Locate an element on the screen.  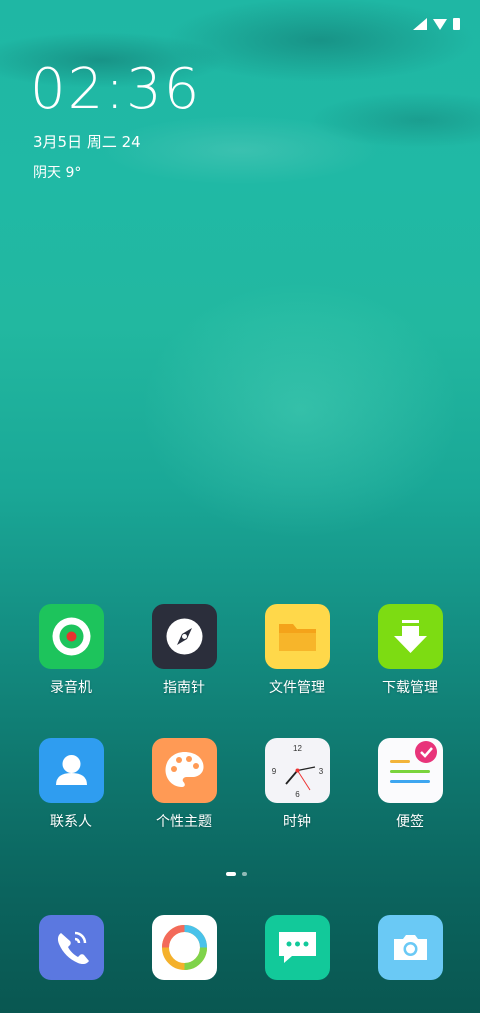
page-dot-active is located at coordinates (231, 874).